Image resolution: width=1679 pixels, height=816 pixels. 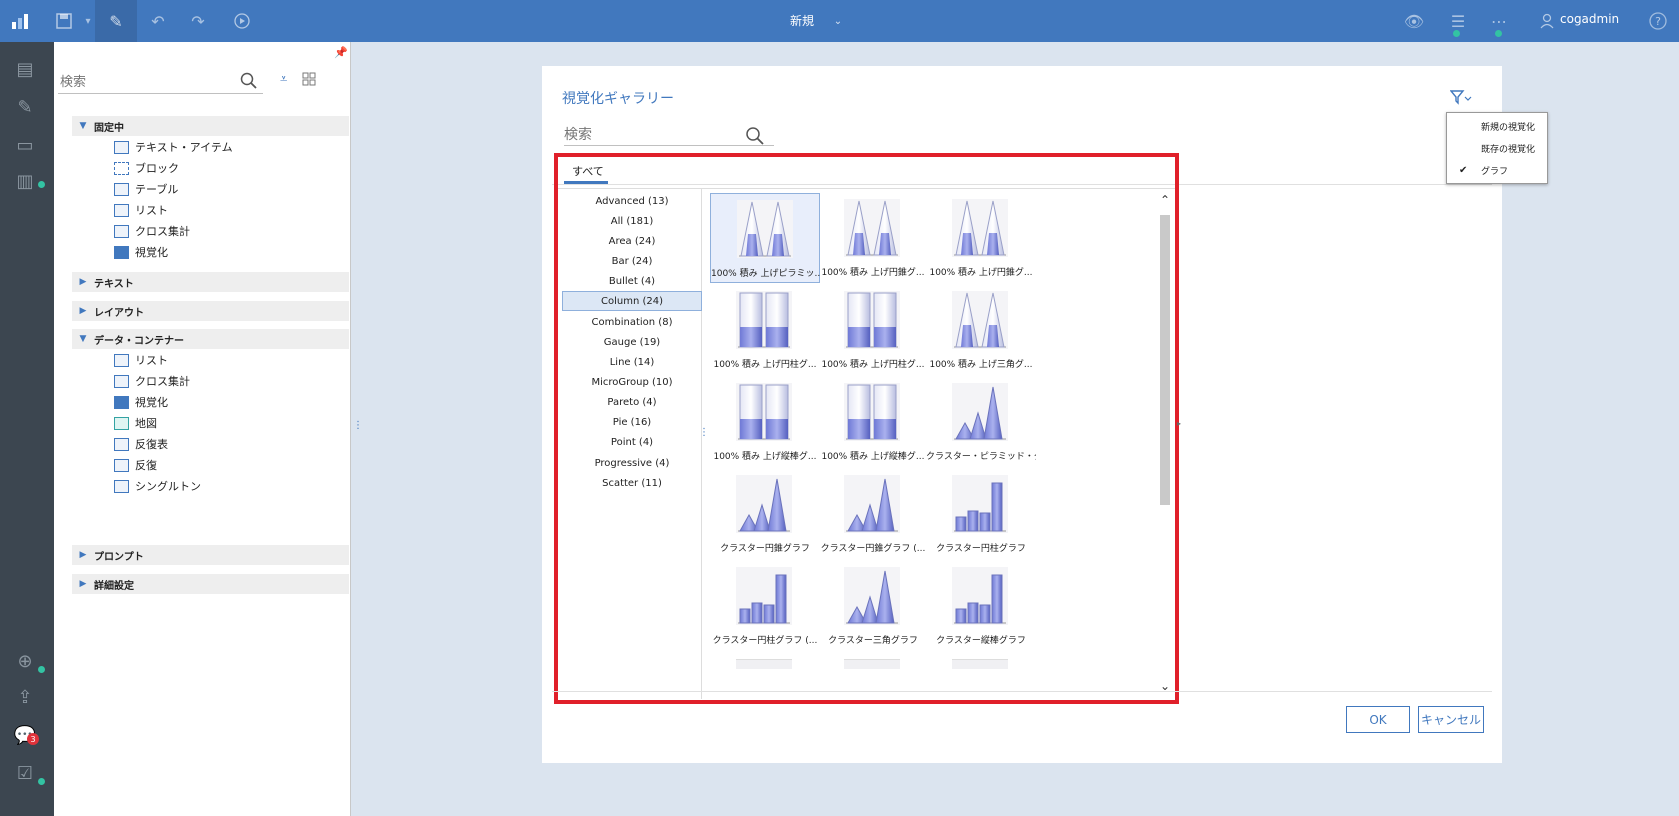 I want to click on pinned-item: テキスト・アイテム, so click(x=173, y=147).